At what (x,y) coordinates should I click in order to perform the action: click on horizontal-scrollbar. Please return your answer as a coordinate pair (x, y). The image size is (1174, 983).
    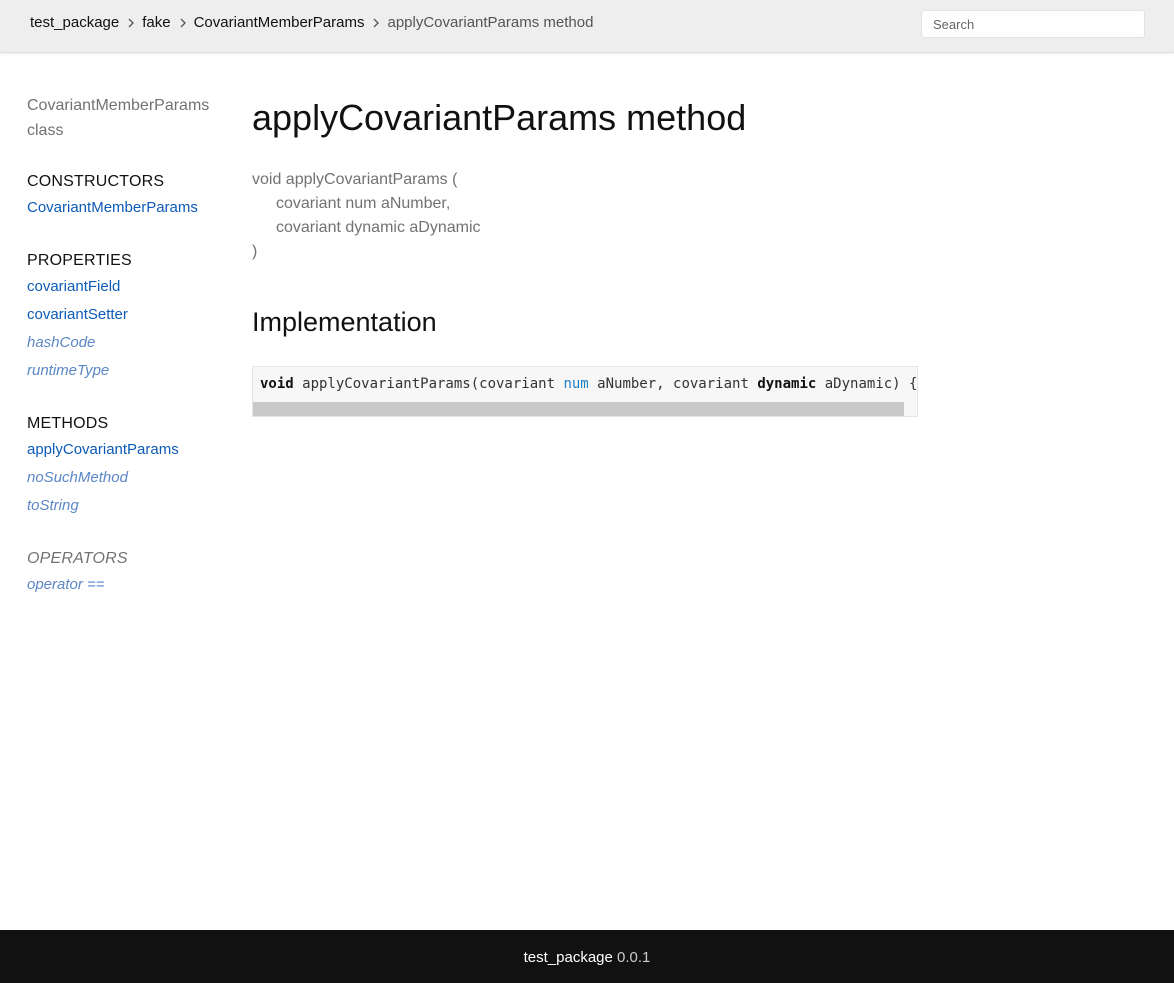
    Looking at the image, I should click on (578, 409).